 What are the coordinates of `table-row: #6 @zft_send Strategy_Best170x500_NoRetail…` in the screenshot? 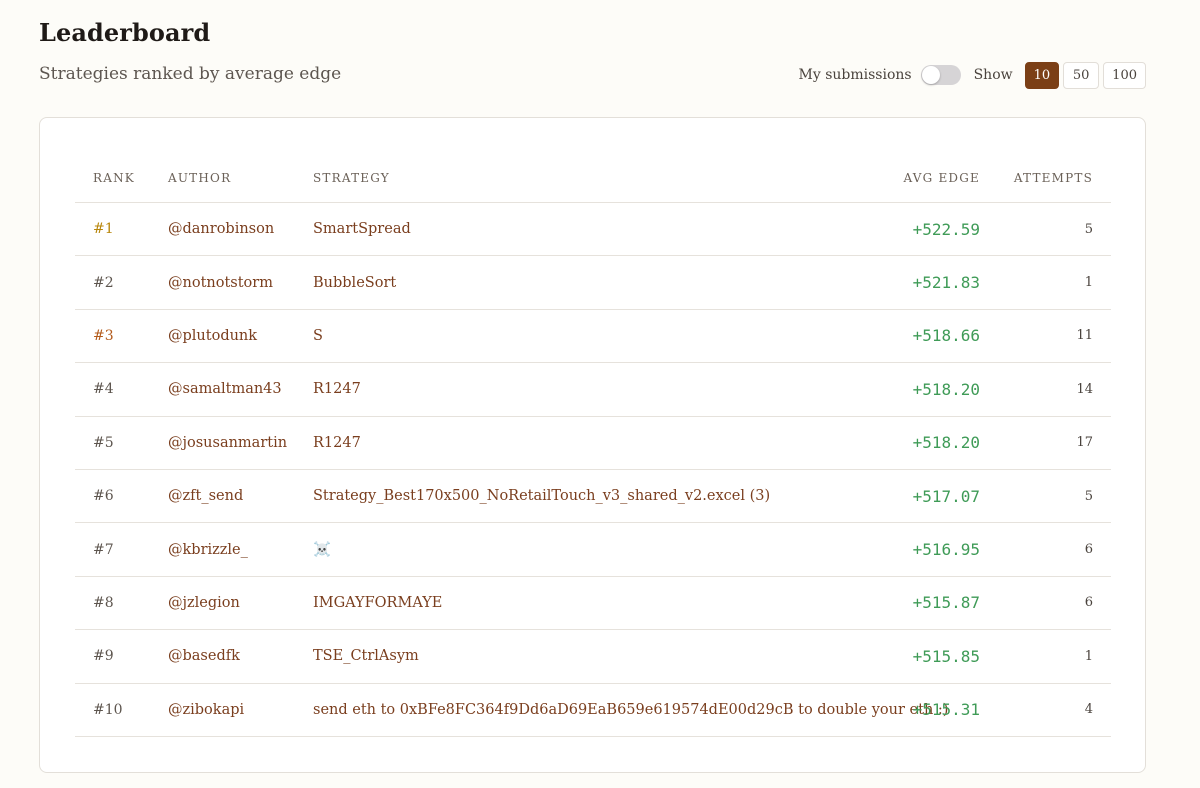 It's located at (593, 497).